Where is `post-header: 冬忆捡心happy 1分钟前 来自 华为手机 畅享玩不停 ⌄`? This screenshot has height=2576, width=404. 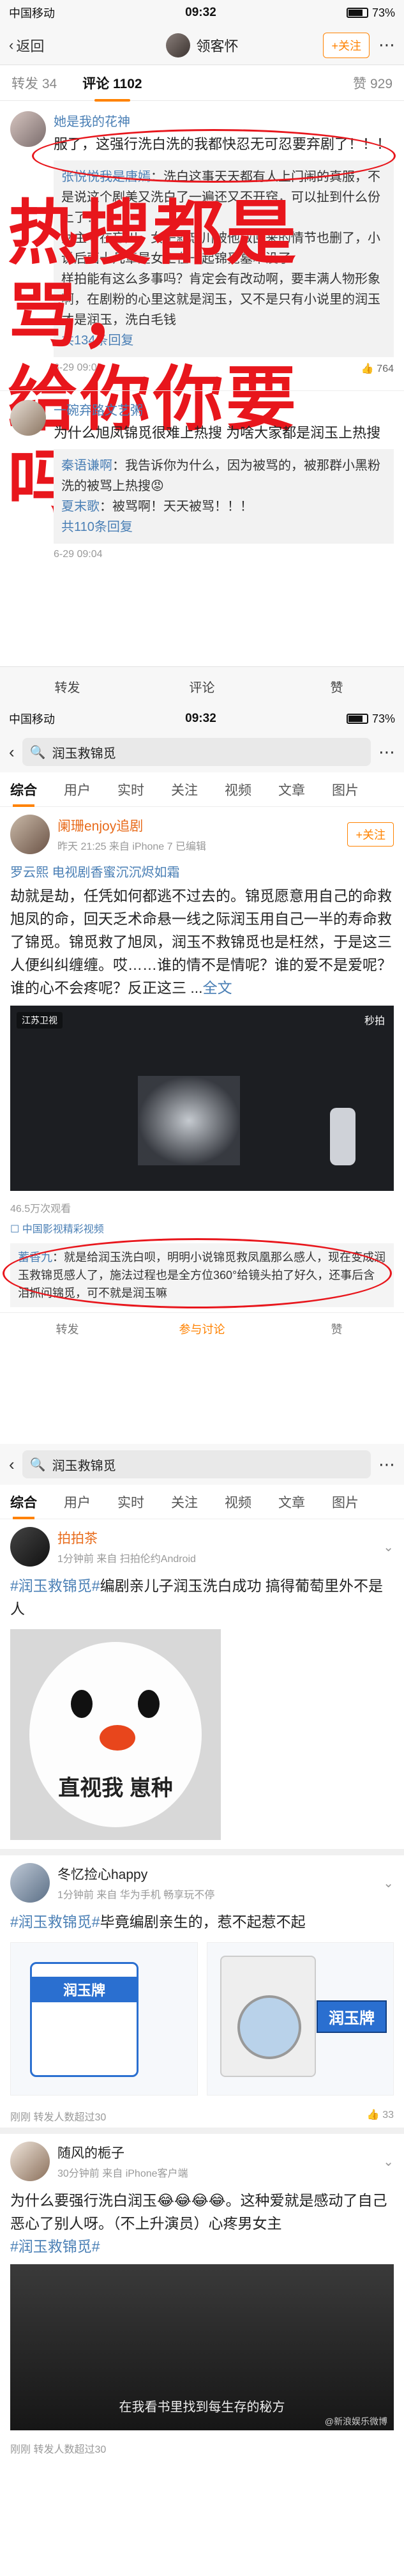
post-header: 冬忆捡心happy 1分钟前 来自 华为手机 畅享玩不停 ⌄ is located at coordinates (202, 1882).